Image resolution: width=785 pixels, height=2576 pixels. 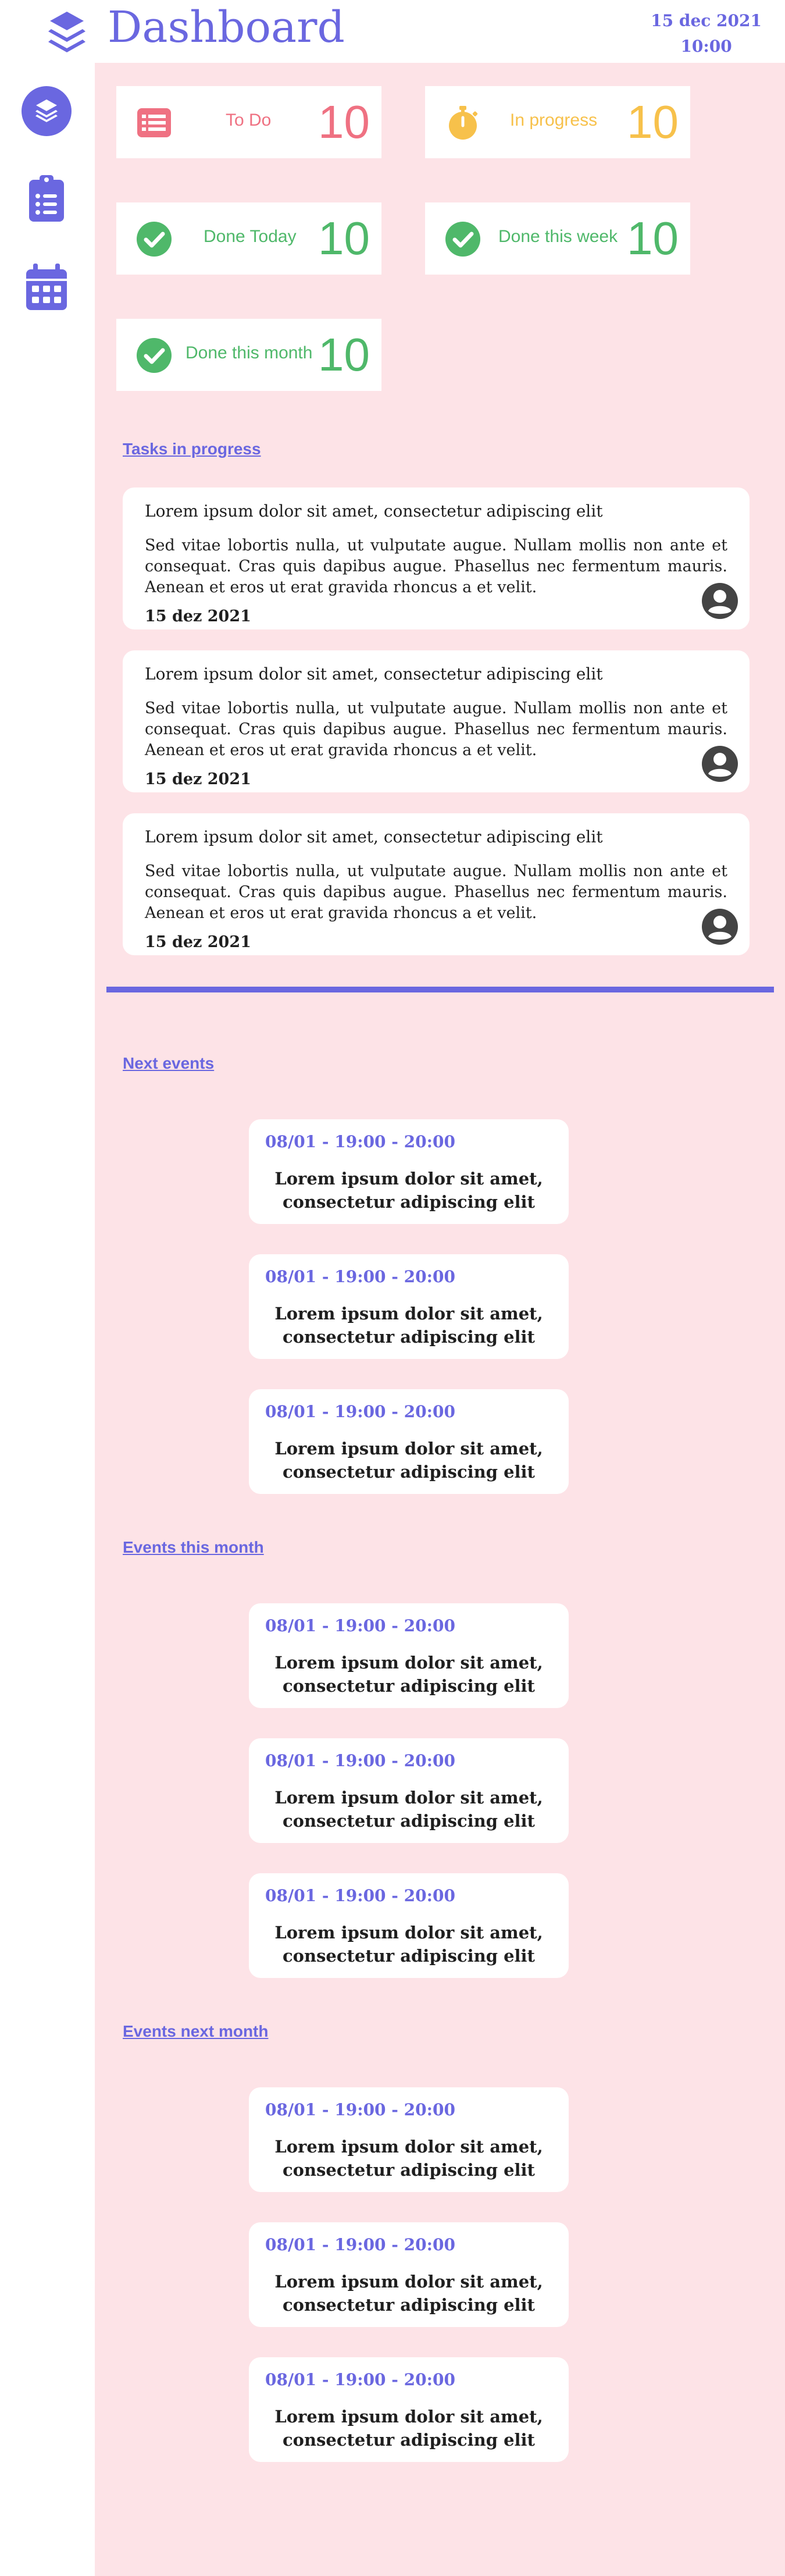 What do you see at coordinates (226, 27) in the screenshot?
I see `page-title: Dashboard` at bounding box center [226, 27].